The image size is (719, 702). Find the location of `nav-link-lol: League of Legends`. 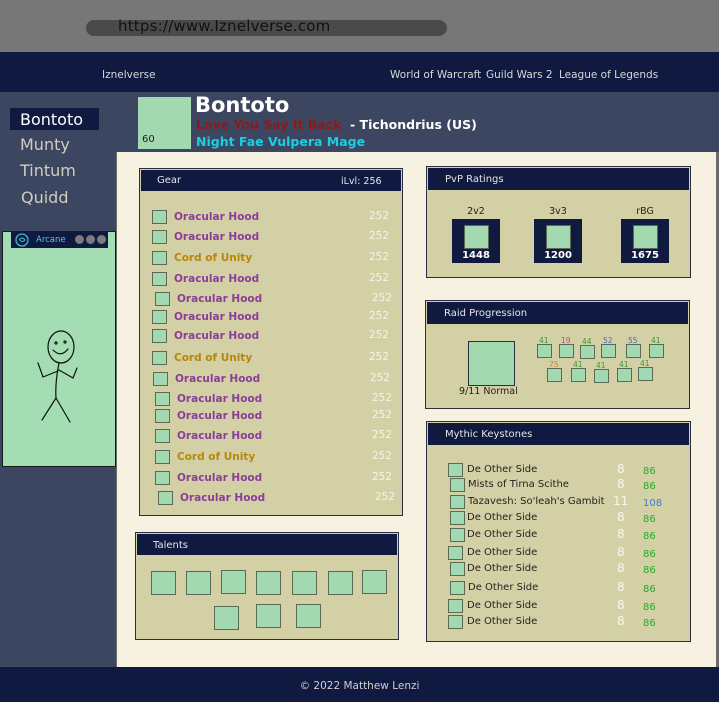

nav-link-lol: League of Legends is located at coordinates (608, 75).